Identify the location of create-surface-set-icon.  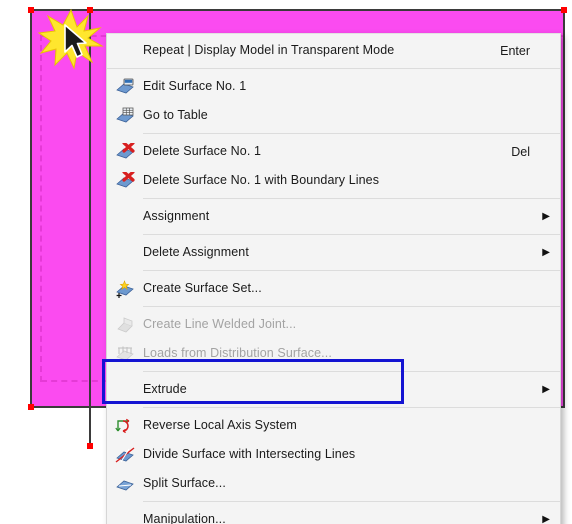
(125, 289).